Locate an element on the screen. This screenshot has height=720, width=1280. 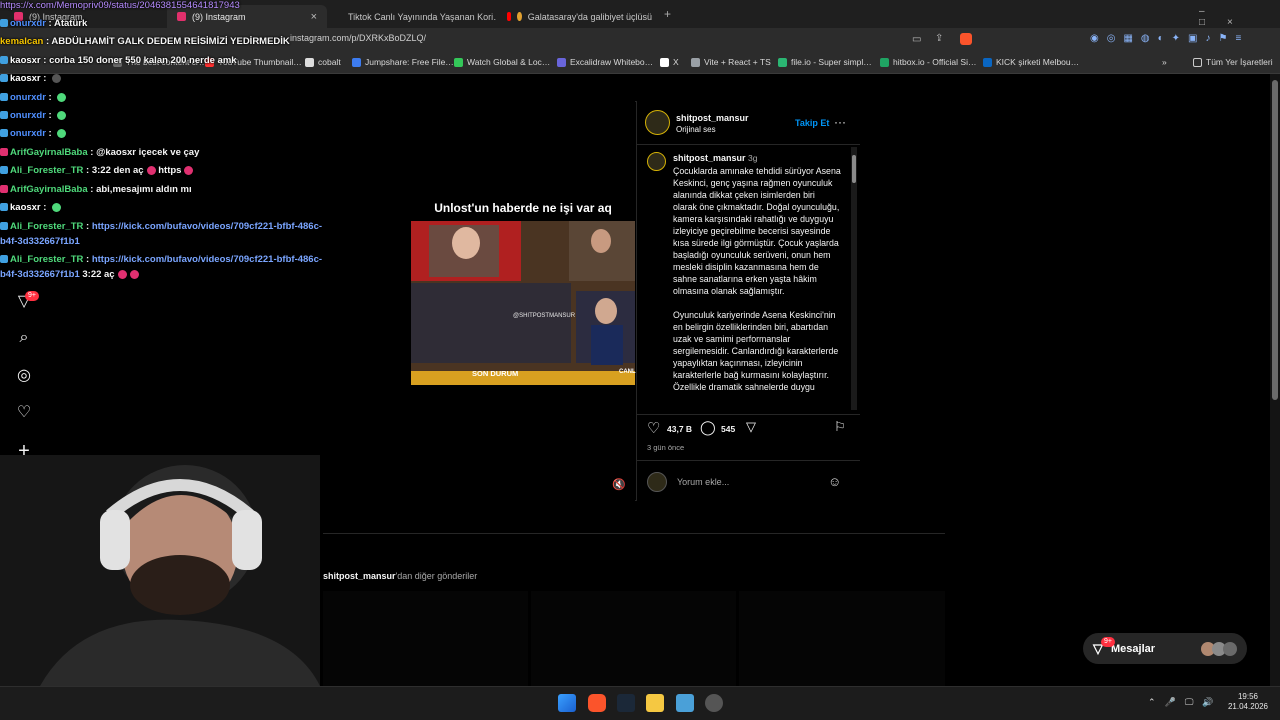
caption-author: shitpost_mansur is located at coordinates (709, 158).